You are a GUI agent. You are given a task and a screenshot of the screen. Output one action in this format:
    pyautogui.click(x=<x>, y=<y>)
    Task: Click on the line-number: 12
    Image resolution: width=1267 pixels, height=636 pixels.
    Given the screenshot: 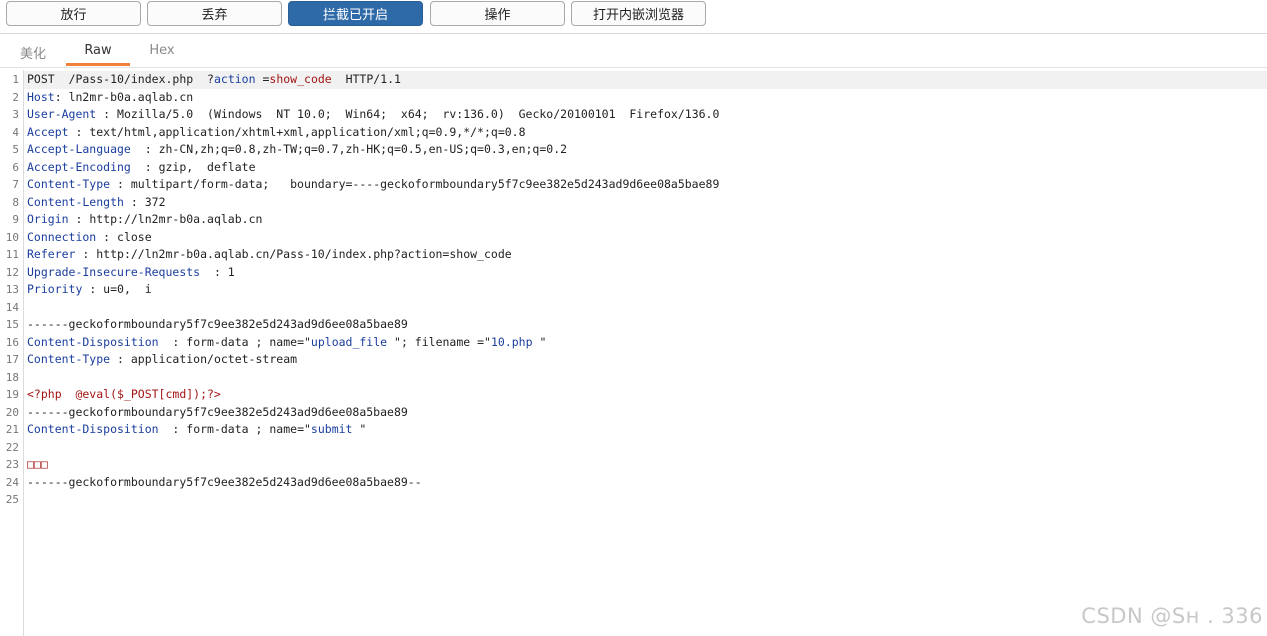 What is the action you would take?
    pyautogui.click(x=12, y=272)
    